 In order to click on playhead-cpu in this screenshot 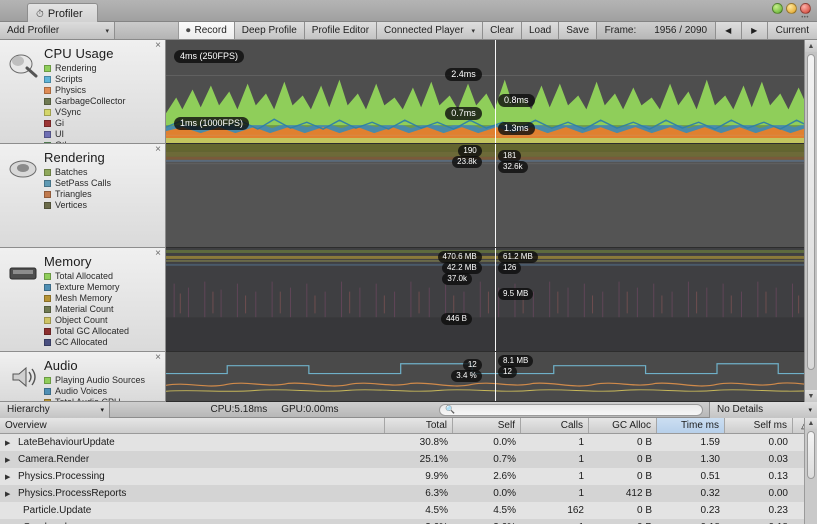, I will do `click(495, 91)`.